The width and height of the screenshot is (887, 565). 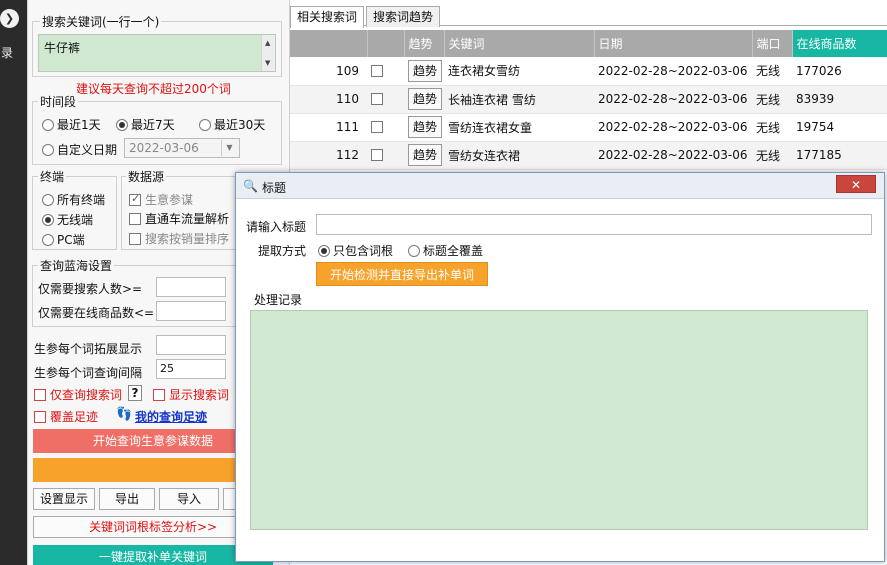 What do you see at coordinates (232, 124) in the screenshot?
I see `period-option-30days: 最近30天` at bounding box center [232, 124].